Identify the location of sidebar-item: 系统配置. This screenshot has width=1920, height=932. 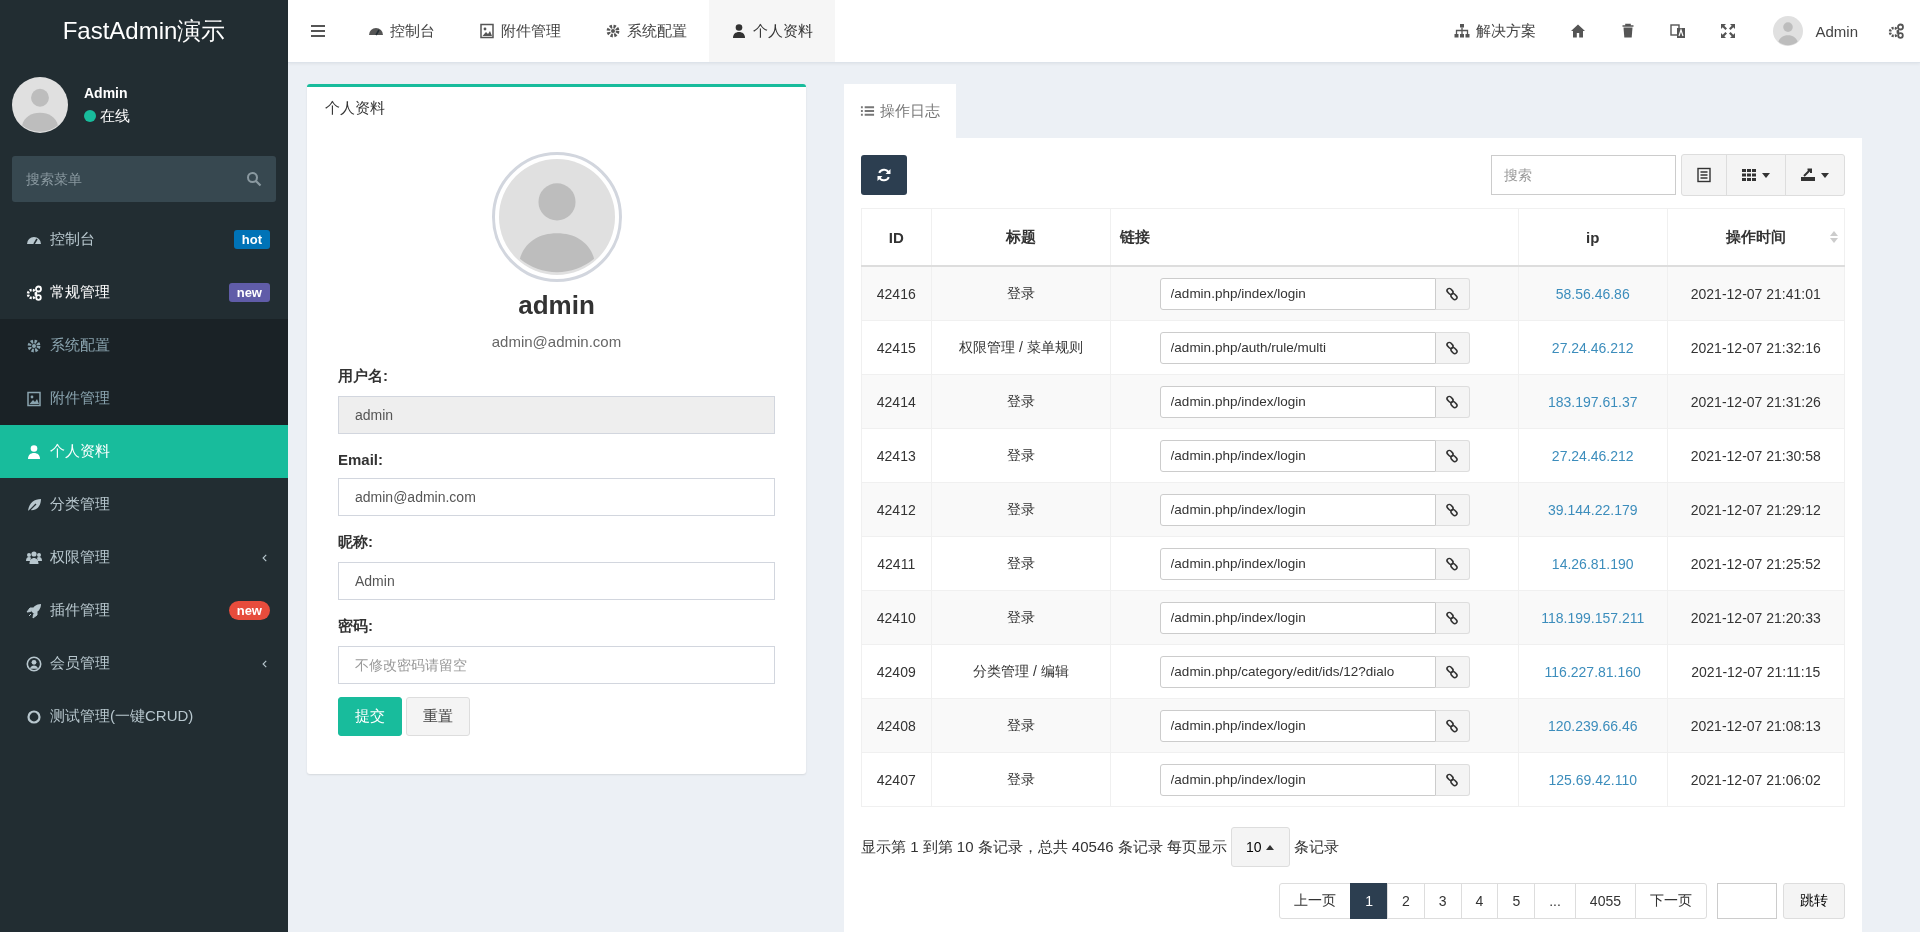
(144, 345).